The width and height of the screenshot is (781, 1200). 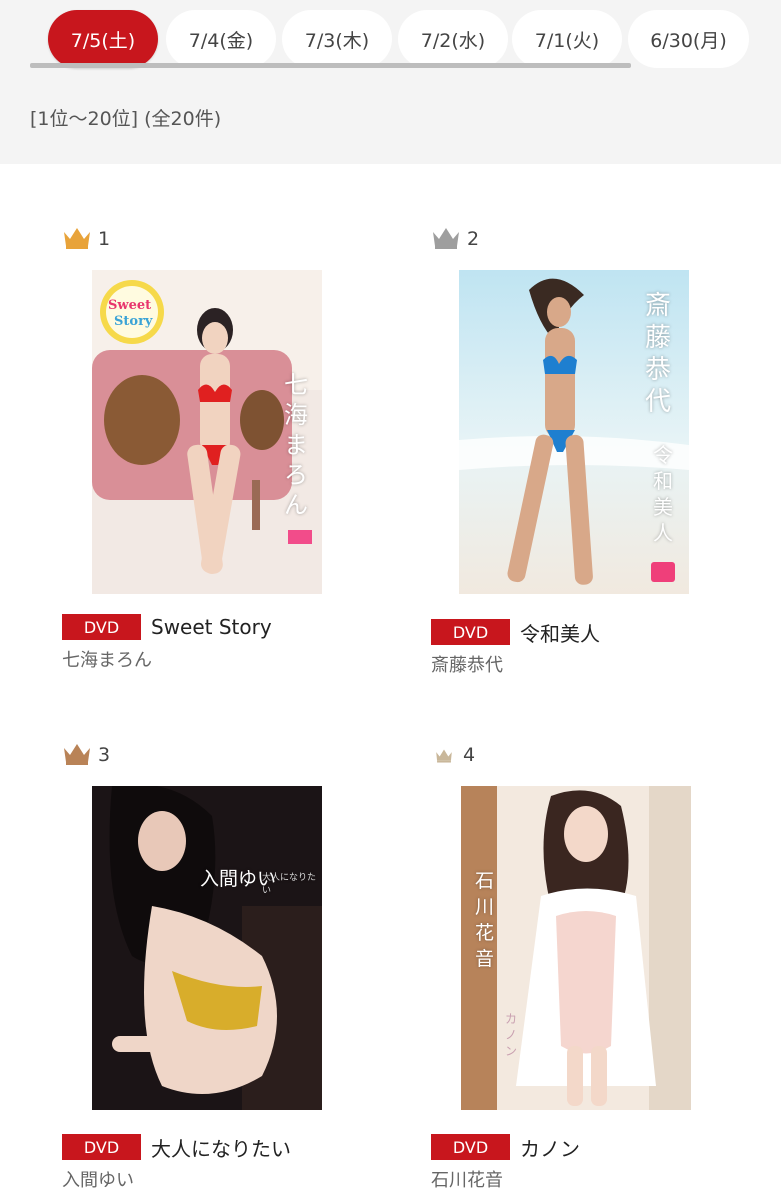 What do you see at coordinates (221, 1147) in the screenshot?
I see `product-title: 大人になりたい` at bounding box center [221, 1147].